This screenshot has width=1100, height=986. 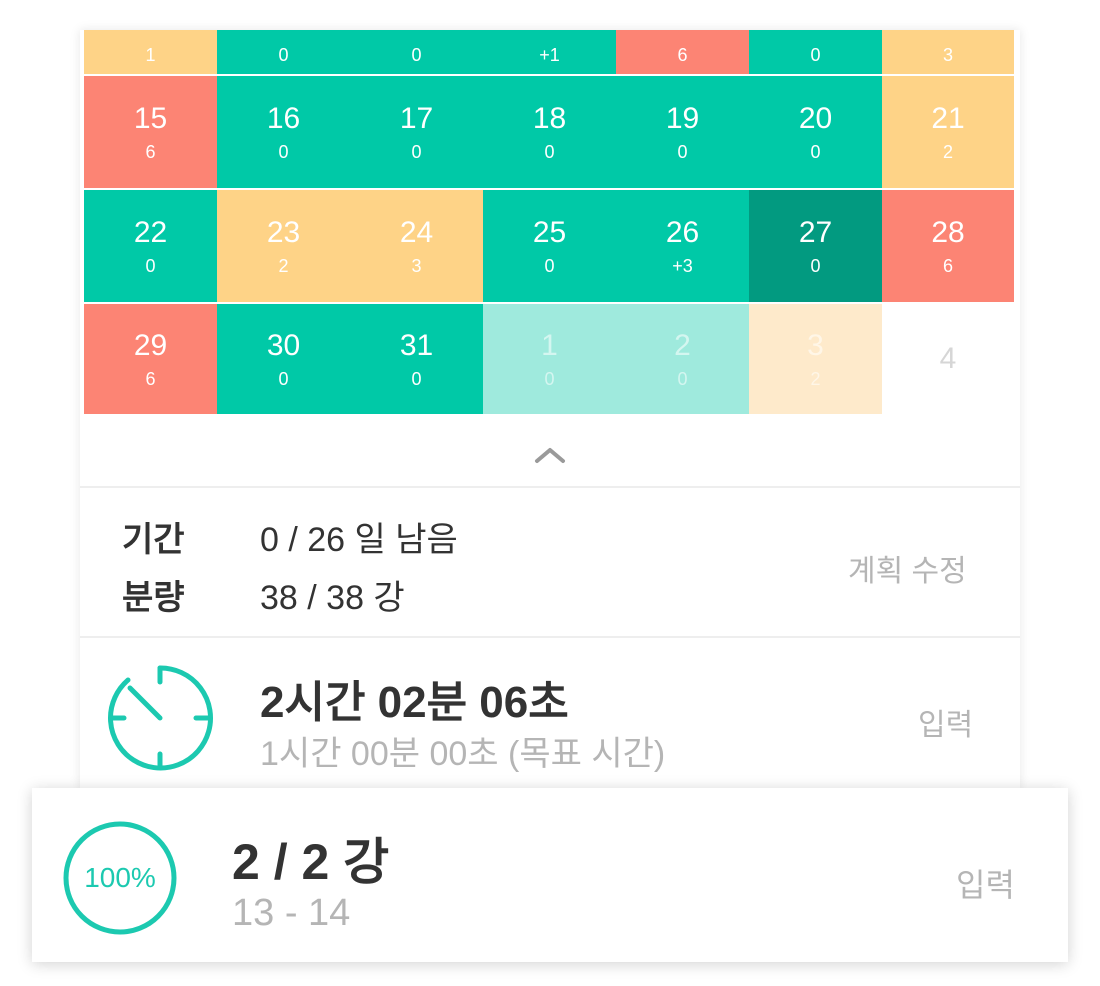 I want to click on calendar-day-cell: +1, so click(x=549, y=52).